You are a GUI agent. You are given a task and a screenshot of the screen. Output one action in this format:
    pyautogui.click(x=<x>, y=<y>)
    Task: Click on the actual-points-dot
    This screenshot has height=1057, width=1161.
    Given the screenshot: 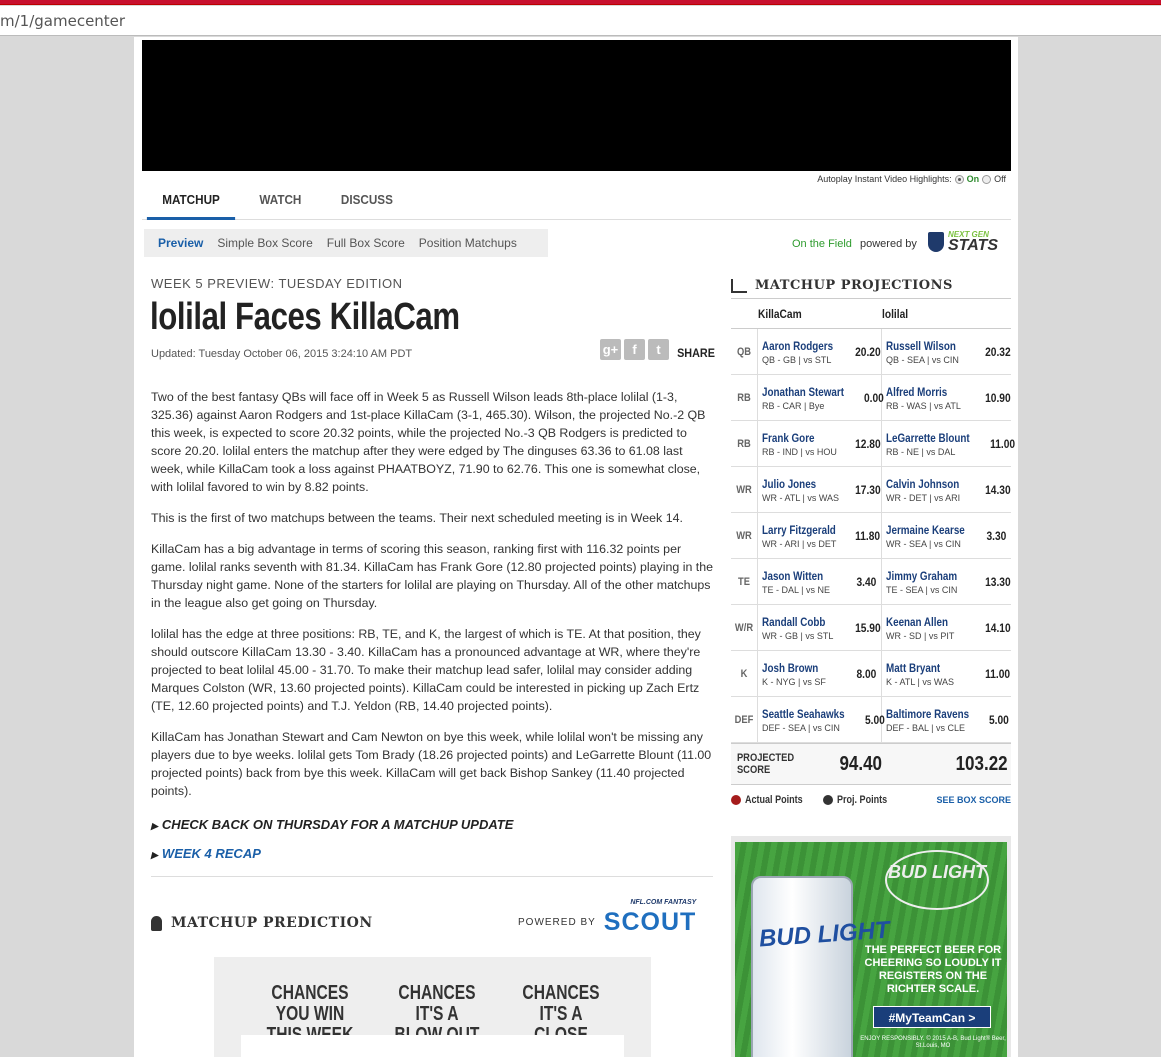 What is the action you would take?
    pyautogui.click(x=736, y=800)
    